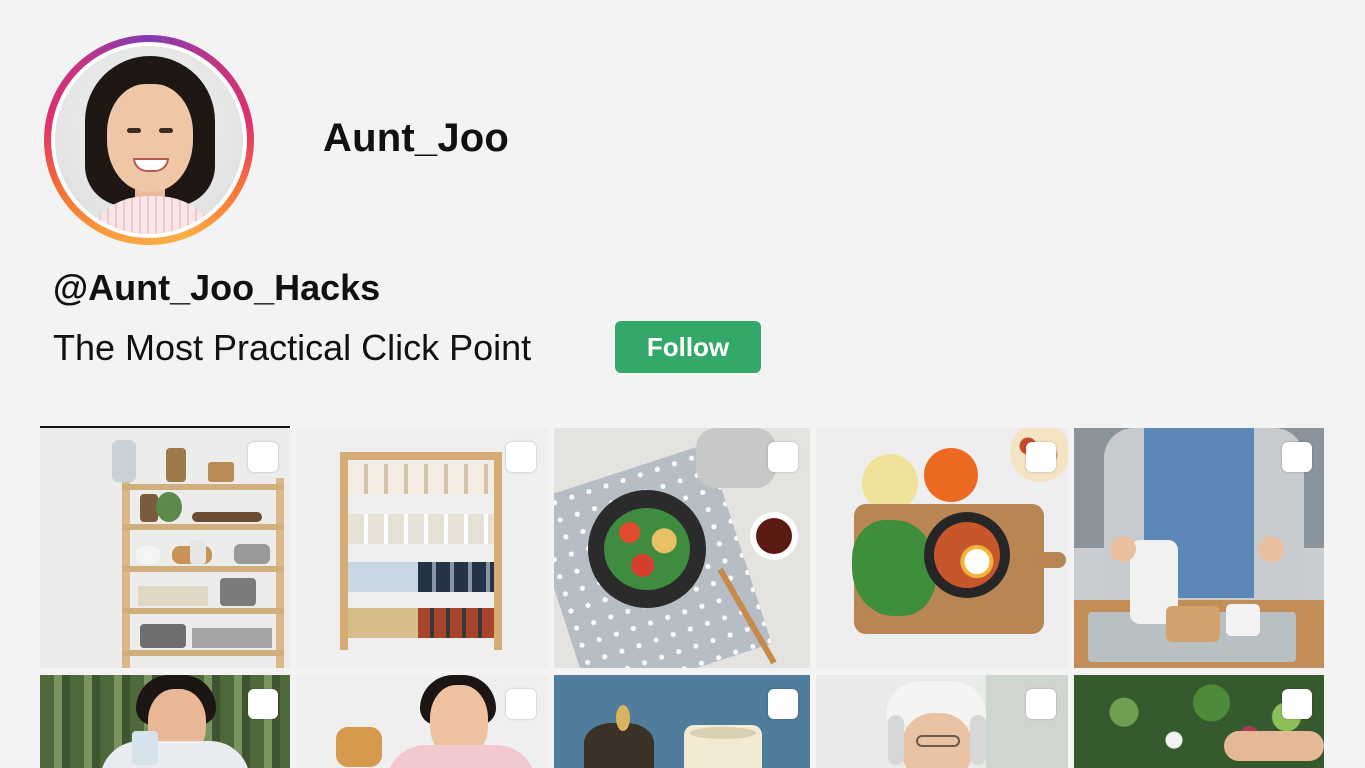 The height and width of the screenshot is (768, 1365). I want to click on profile-avatar, so click(149, 140).